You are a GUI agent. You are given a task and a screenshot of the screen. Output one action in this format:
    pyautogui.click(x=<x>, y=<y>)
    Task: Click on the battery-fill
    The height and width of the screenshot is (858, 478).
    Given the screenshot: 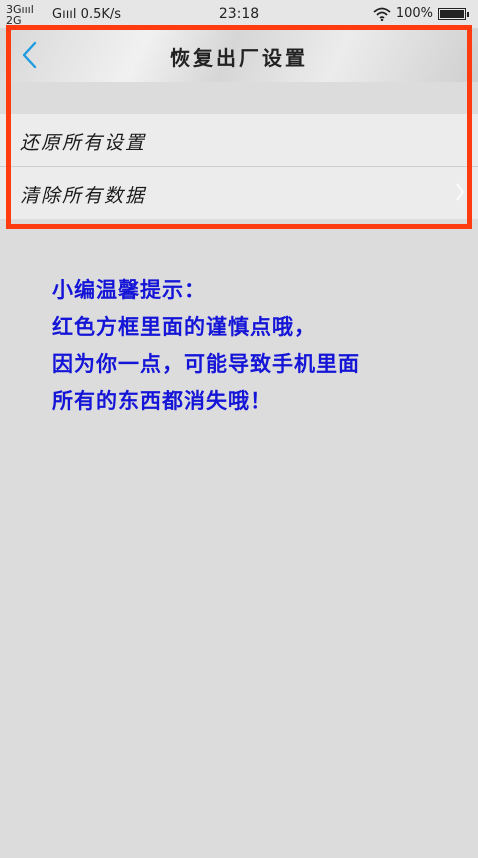 What is the action you would take?
    pyautogui.click(x=452, y=13)
    